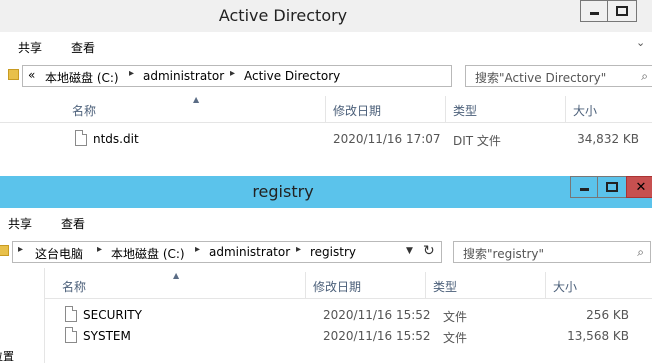 The image size is (652, 363). What do you see at coordinates (326, 46) in the screenshot?
I see `ribbon: 共享 查看 ⌄` at bounding box center [326, 46].